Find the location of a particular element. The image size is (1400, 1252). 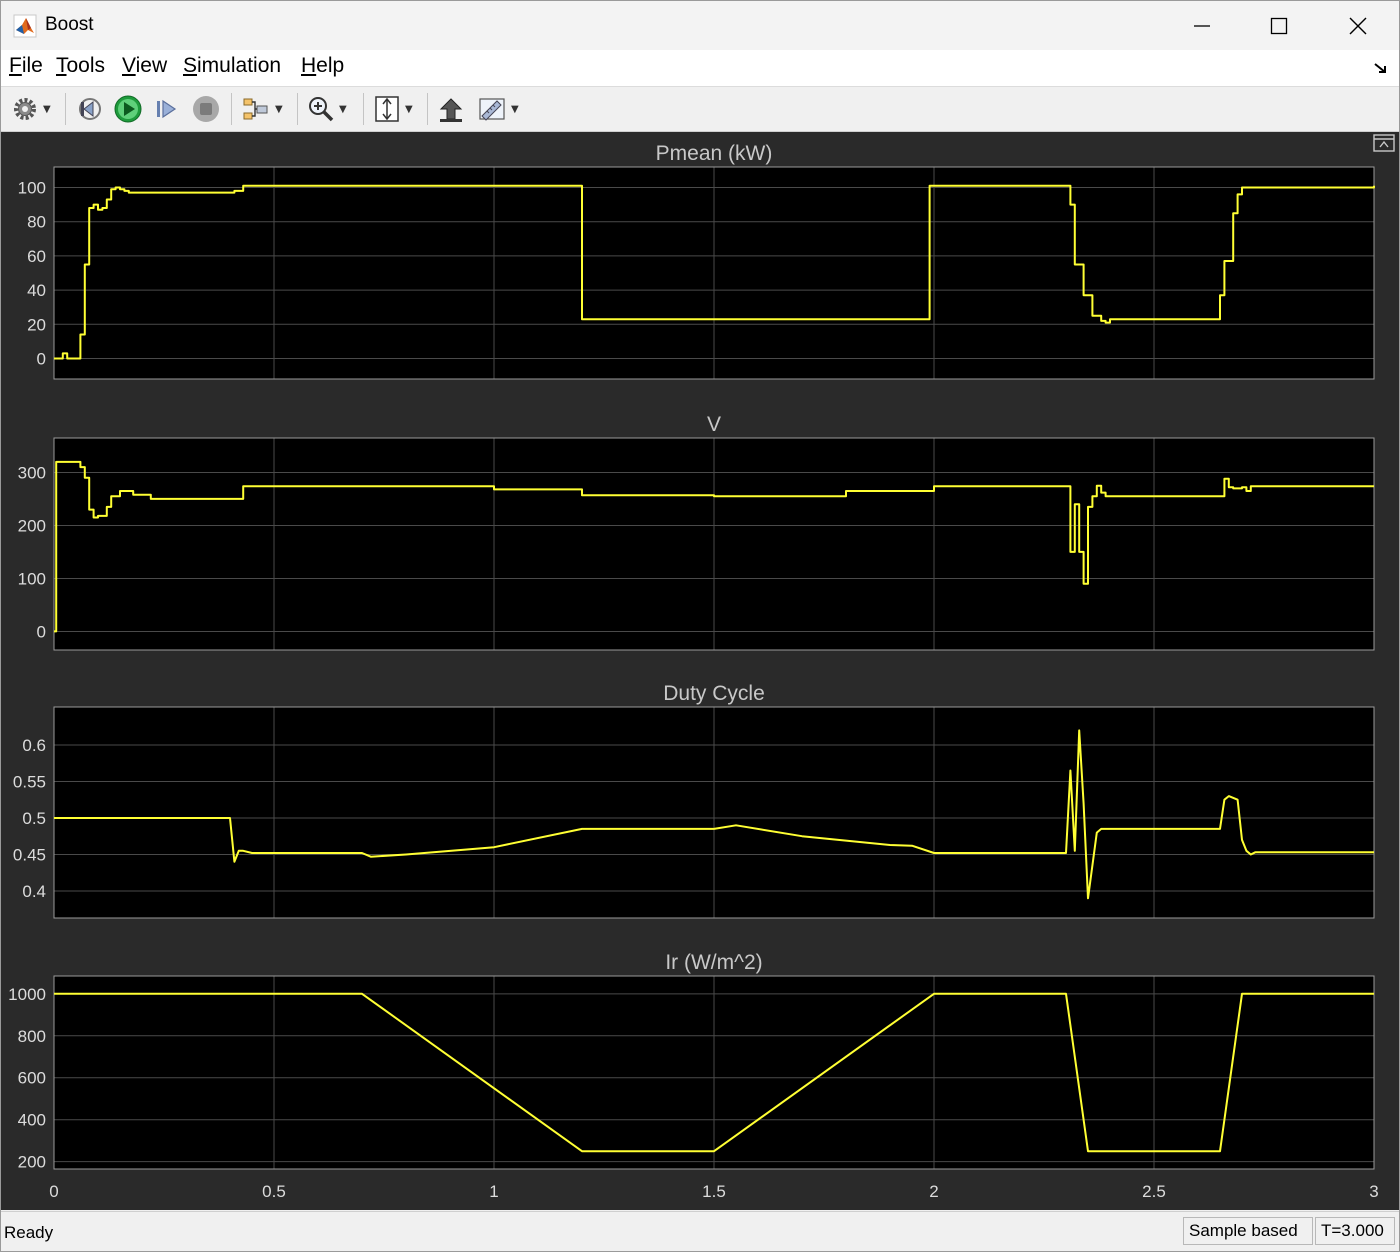

zoom-button: ▼ is located at coordinates (327, 109).